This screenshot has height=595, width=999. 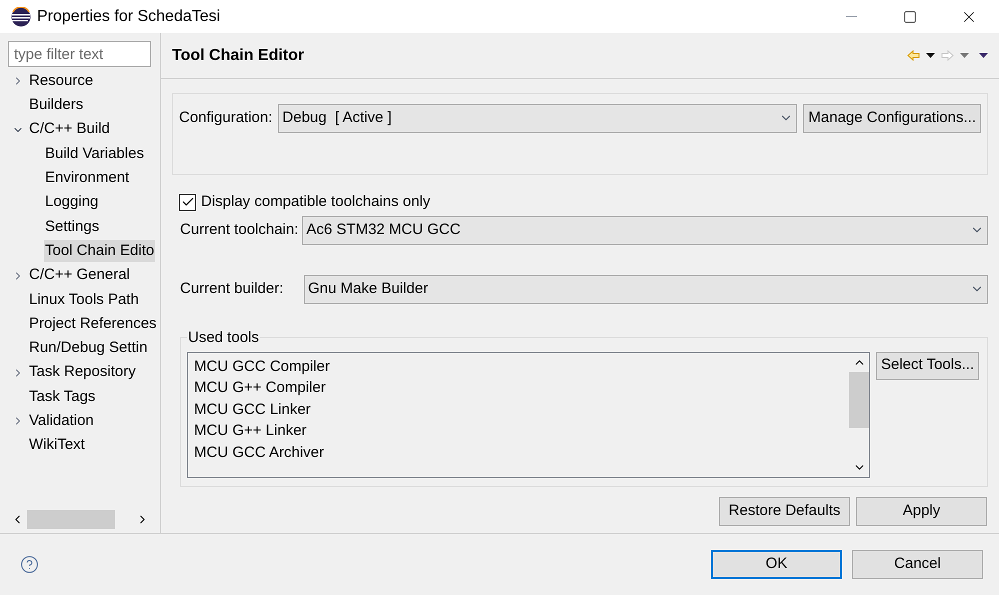 I want to click on tree-item: Logging, so click(x=72, y=202).